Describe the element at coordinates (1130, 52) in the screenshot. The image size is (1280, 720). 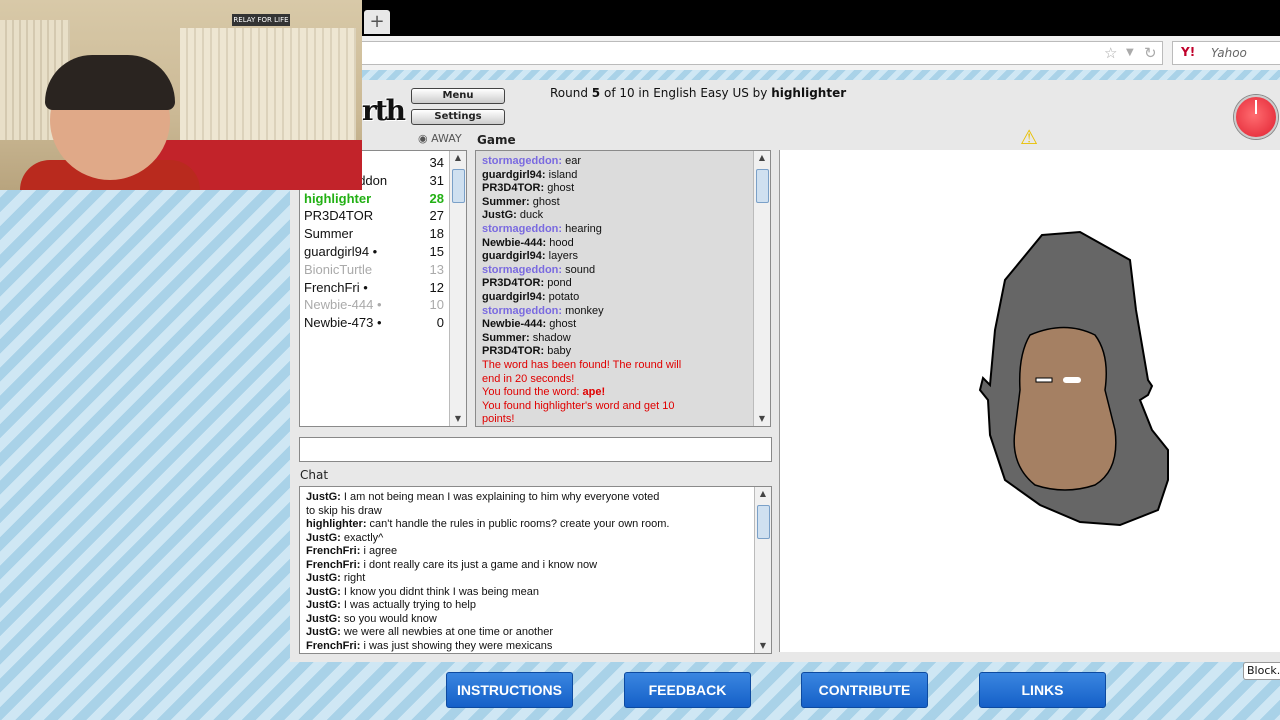
I see `dropdown-icon: ▼` at that location.